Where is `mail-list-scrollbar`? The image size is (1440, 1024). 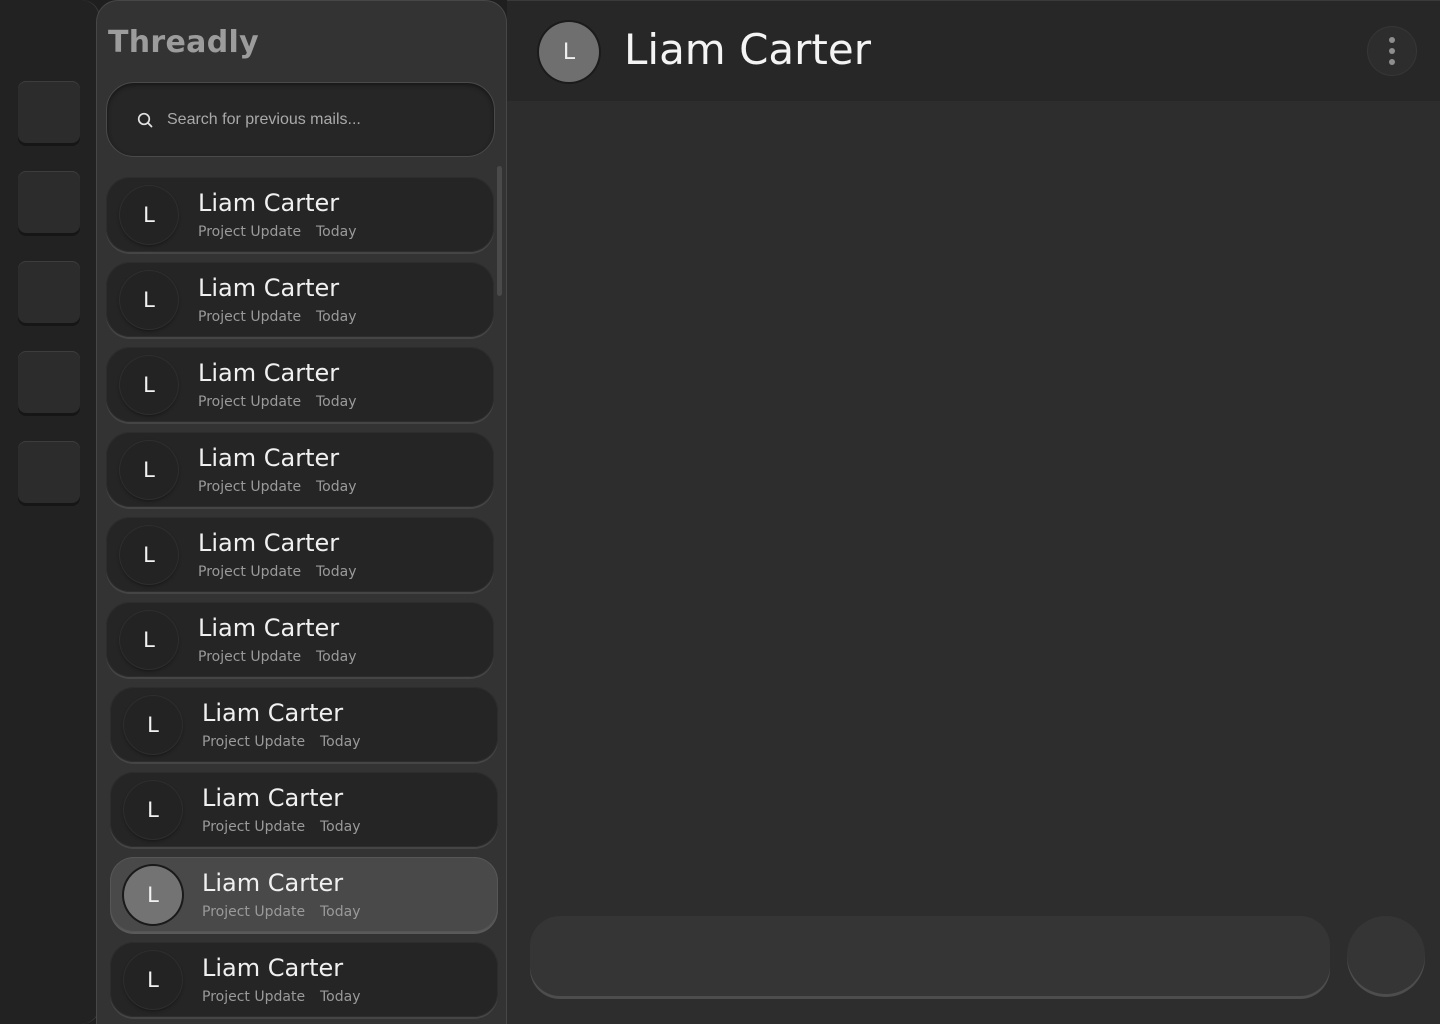 mail-list-scrollbar is located at coordinates (499, 231).